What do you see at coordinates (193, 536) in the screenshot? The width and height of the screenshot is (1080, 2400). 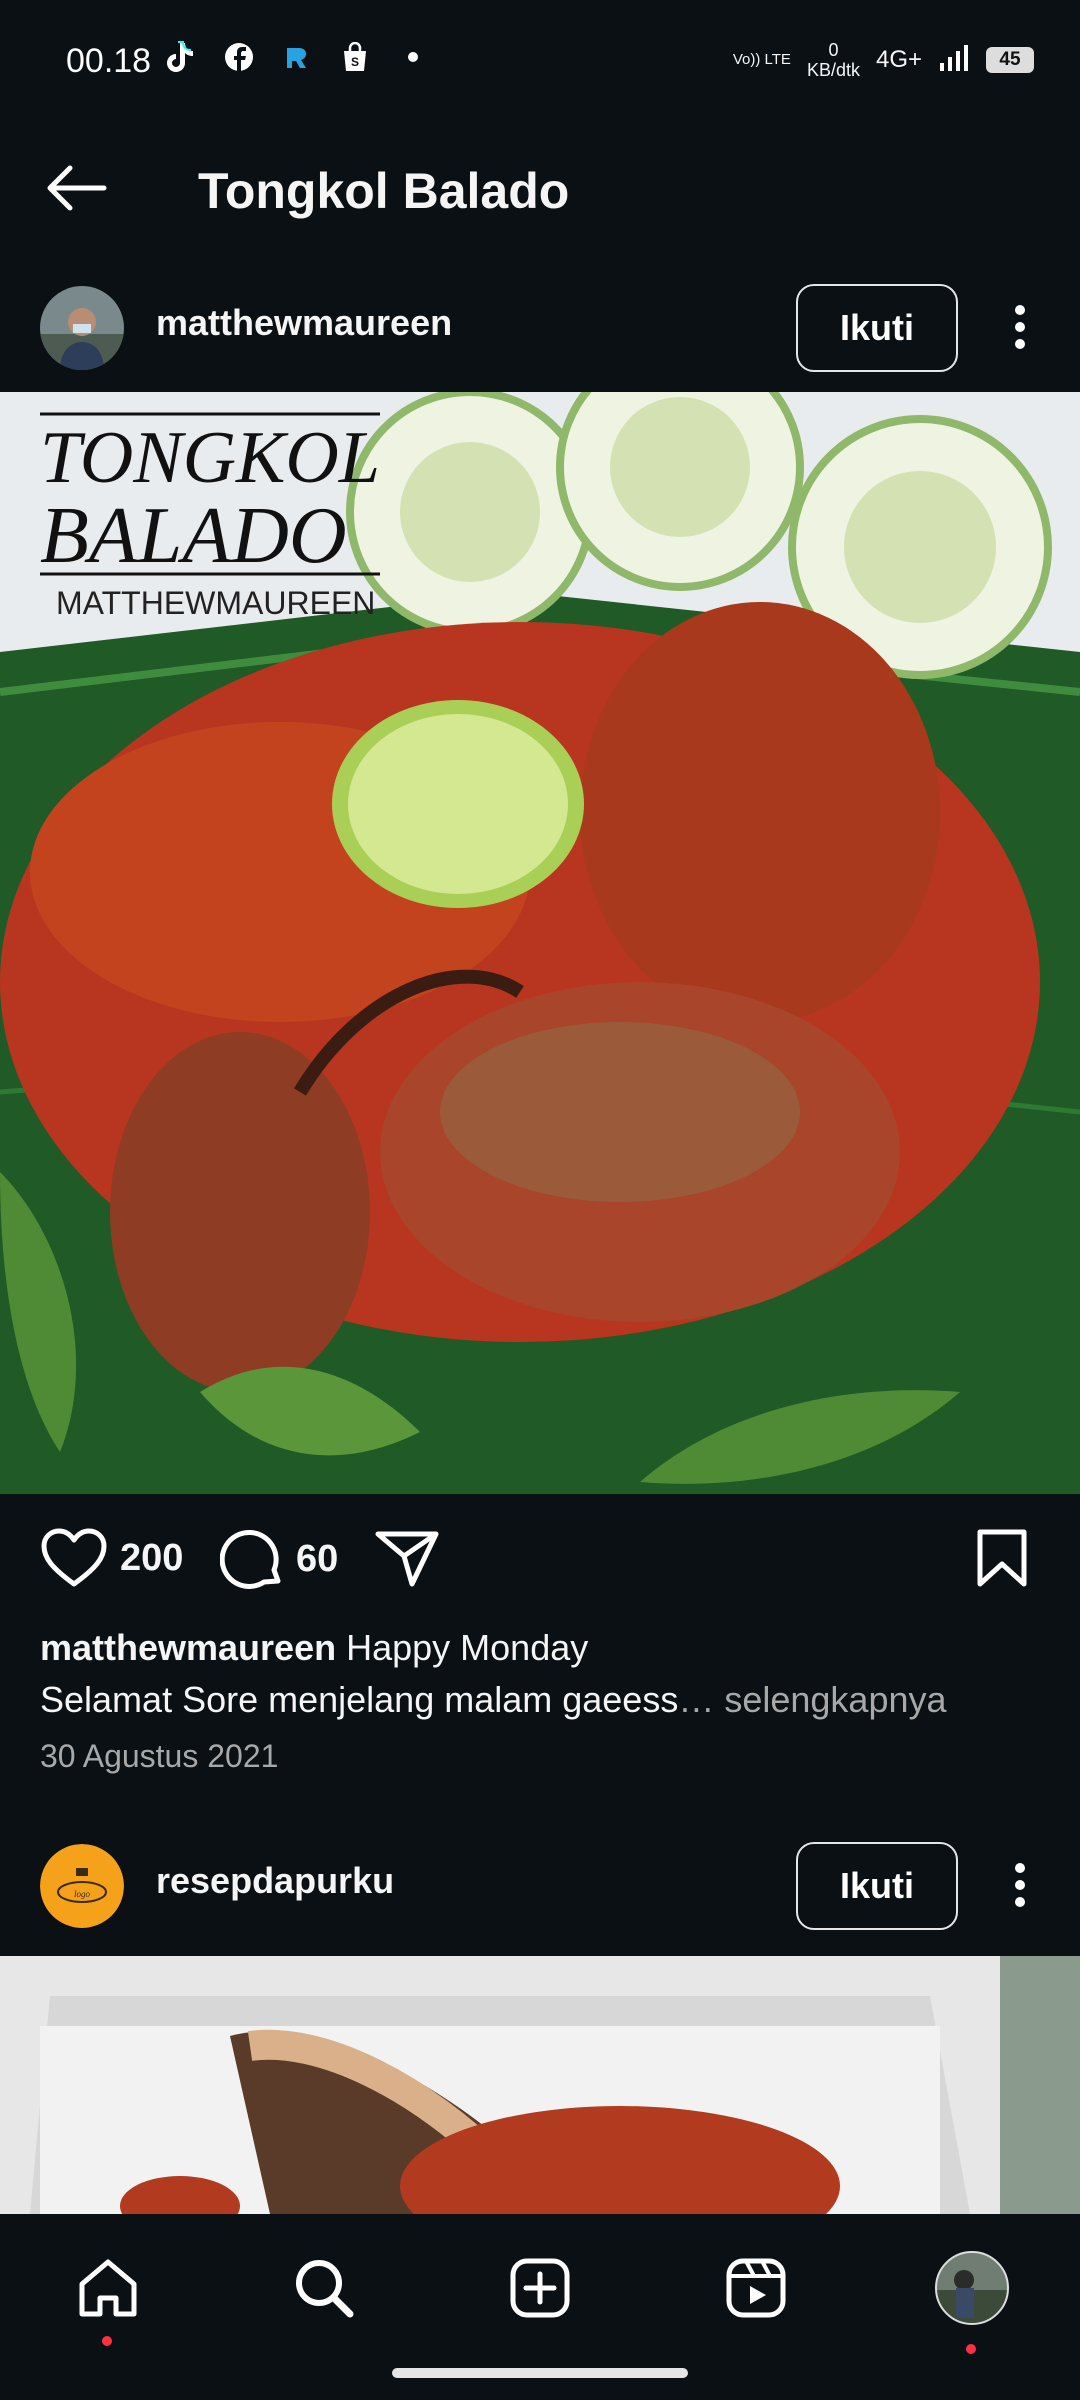 I see `image-title-line2: BALADO` at bounding box center [193, 536].